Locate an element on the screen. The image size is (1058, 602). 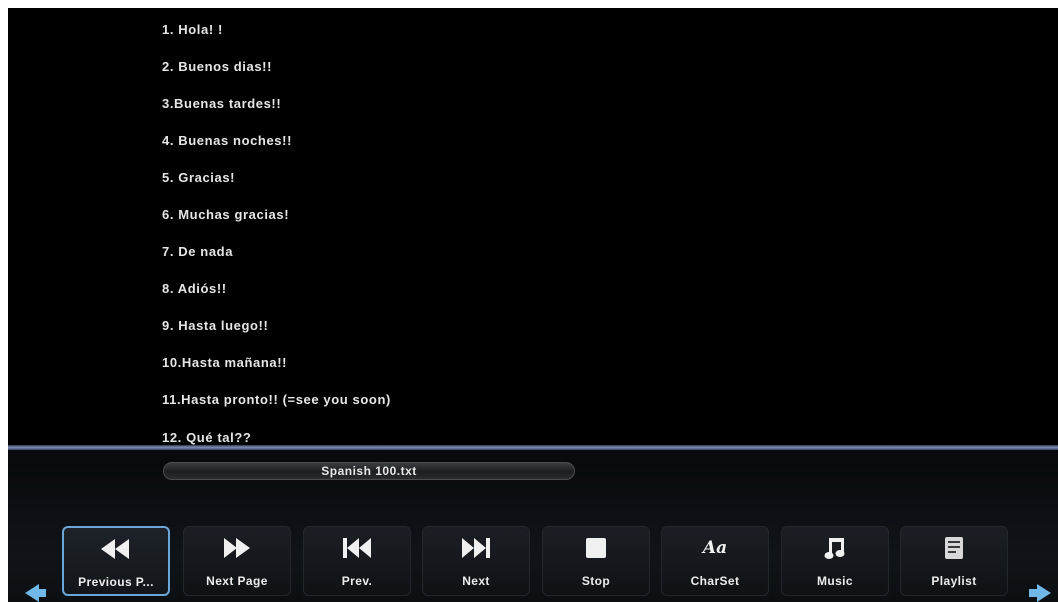
text-line: 8. Adiós!! is located at coordinates (194, 288).